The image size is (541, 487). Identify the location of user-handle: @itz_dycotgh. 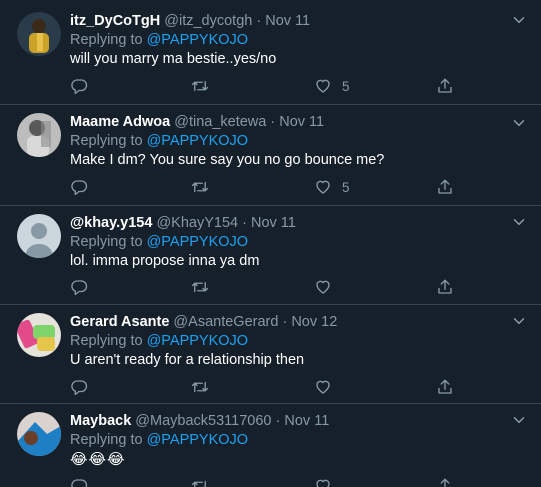
(208, 21).